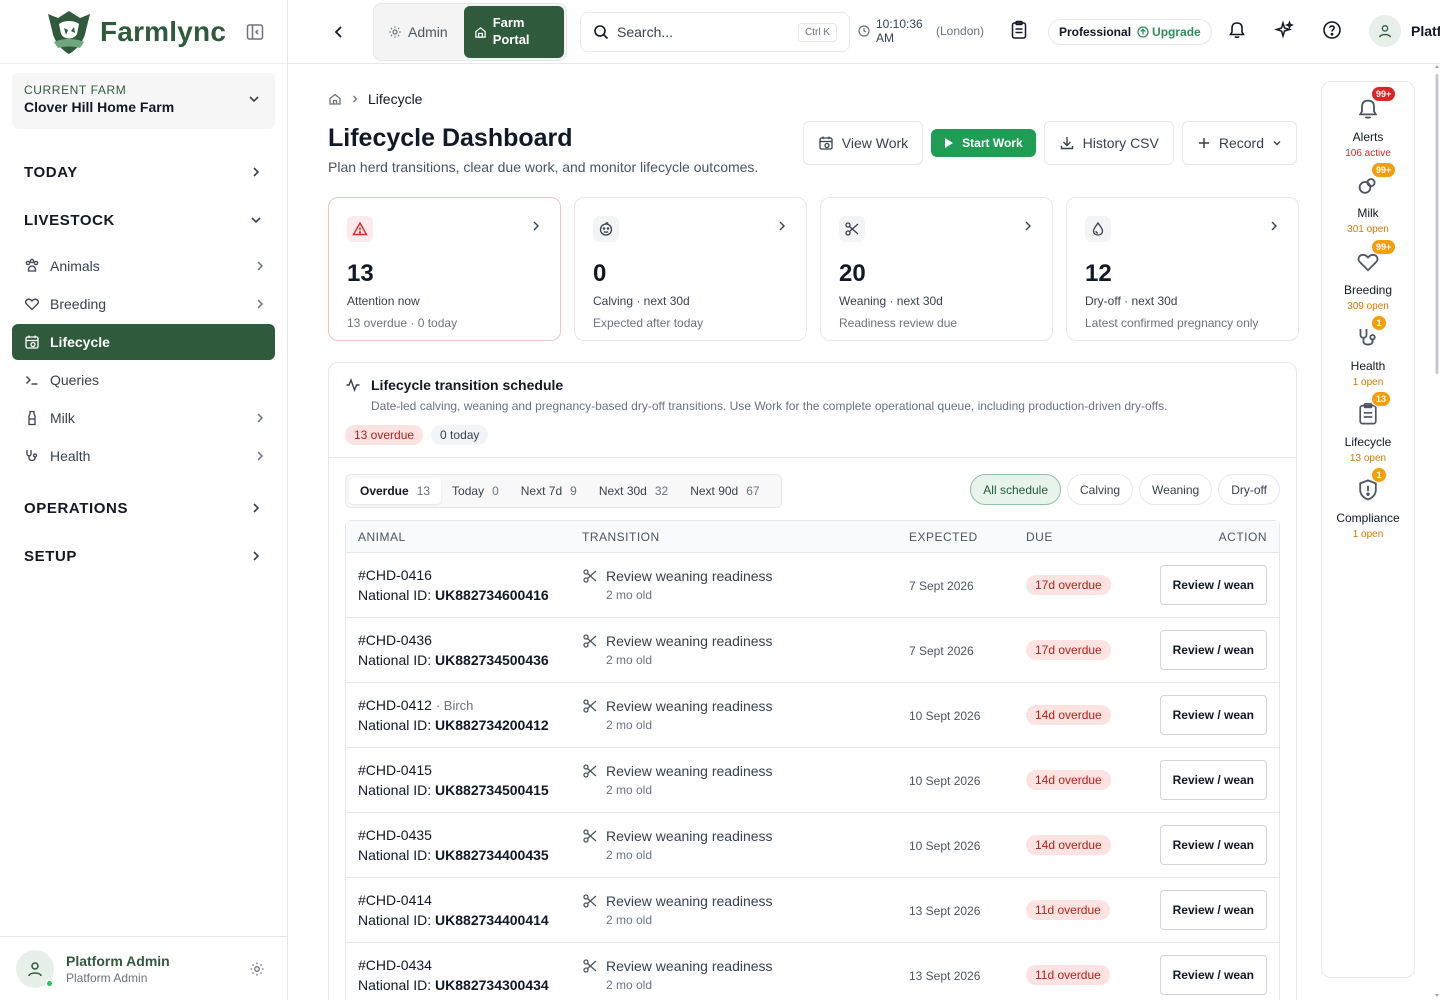 Image resolution: width=1440 pixels, height=1000 pixels. I want to click on animal-age: 2 mo old, so click(629, 660).